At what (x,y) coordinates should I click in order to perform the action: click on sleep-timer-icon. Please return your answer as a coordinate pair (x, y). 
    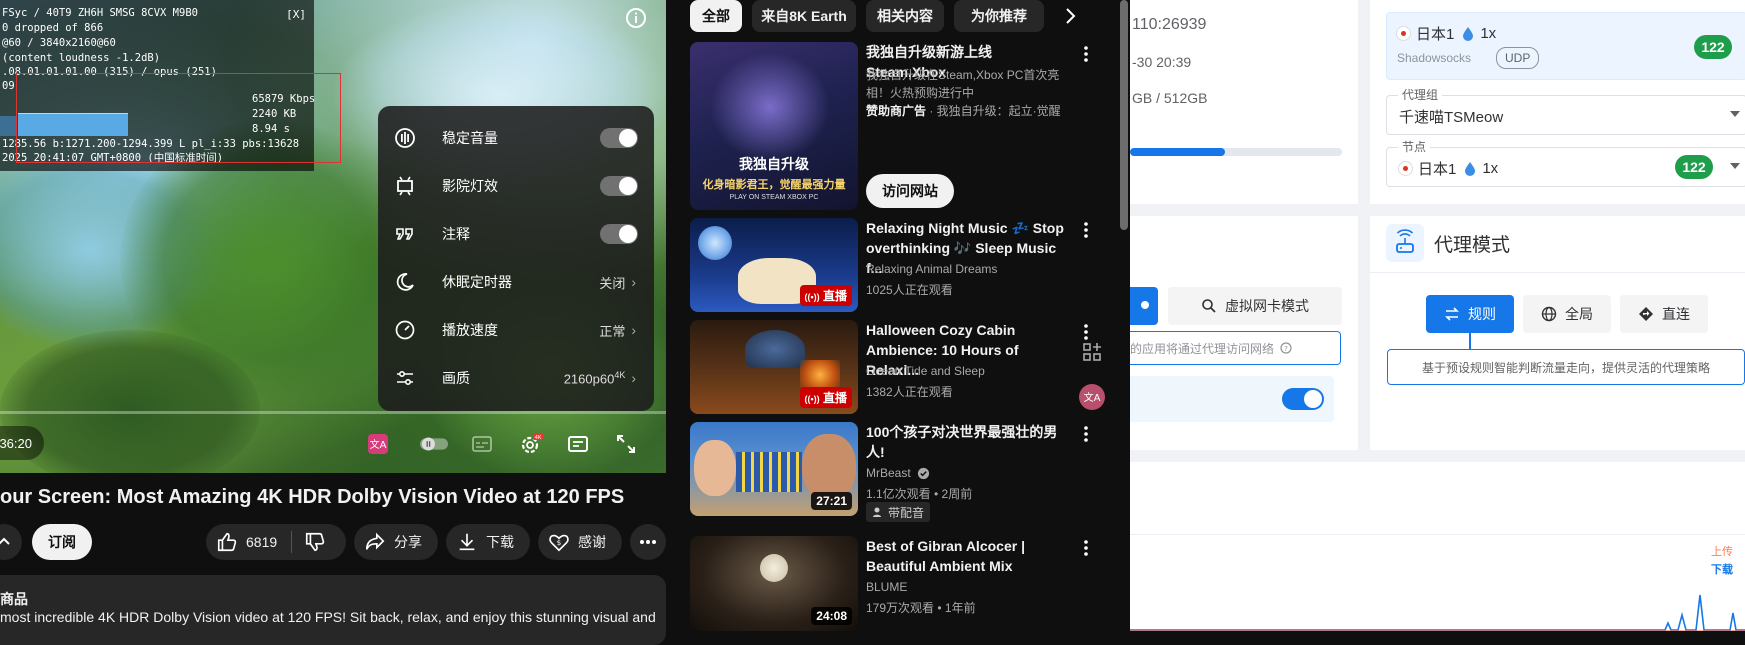
    Looking at the image, I should click on (405, 282).